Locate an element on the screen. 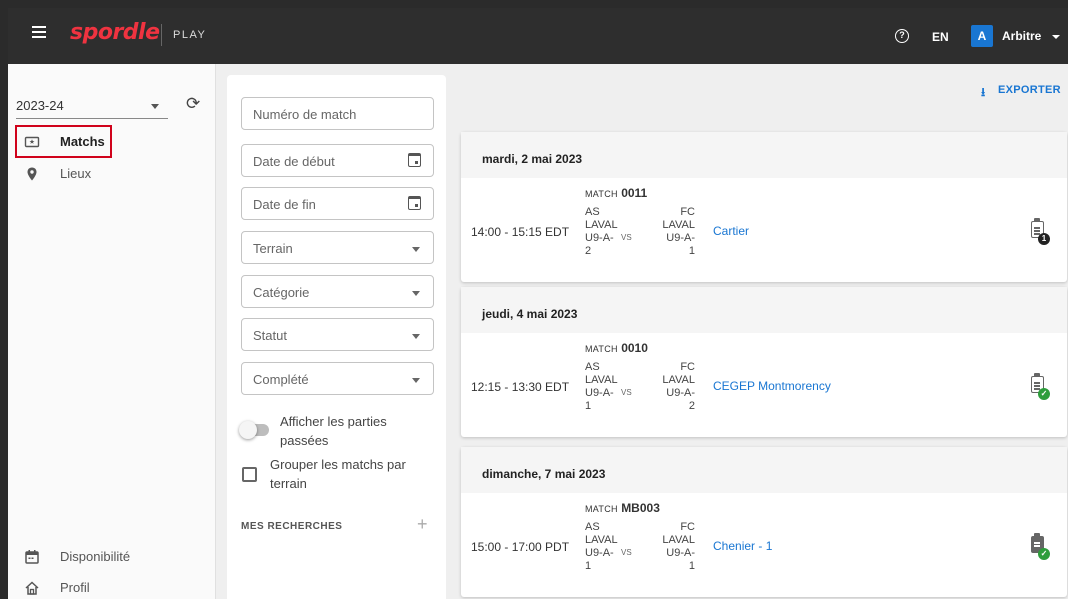 This screenshot has height=599, width=1068. sidebar-item-disponibilite: Disponibilité is located at coordinates (111, 557).